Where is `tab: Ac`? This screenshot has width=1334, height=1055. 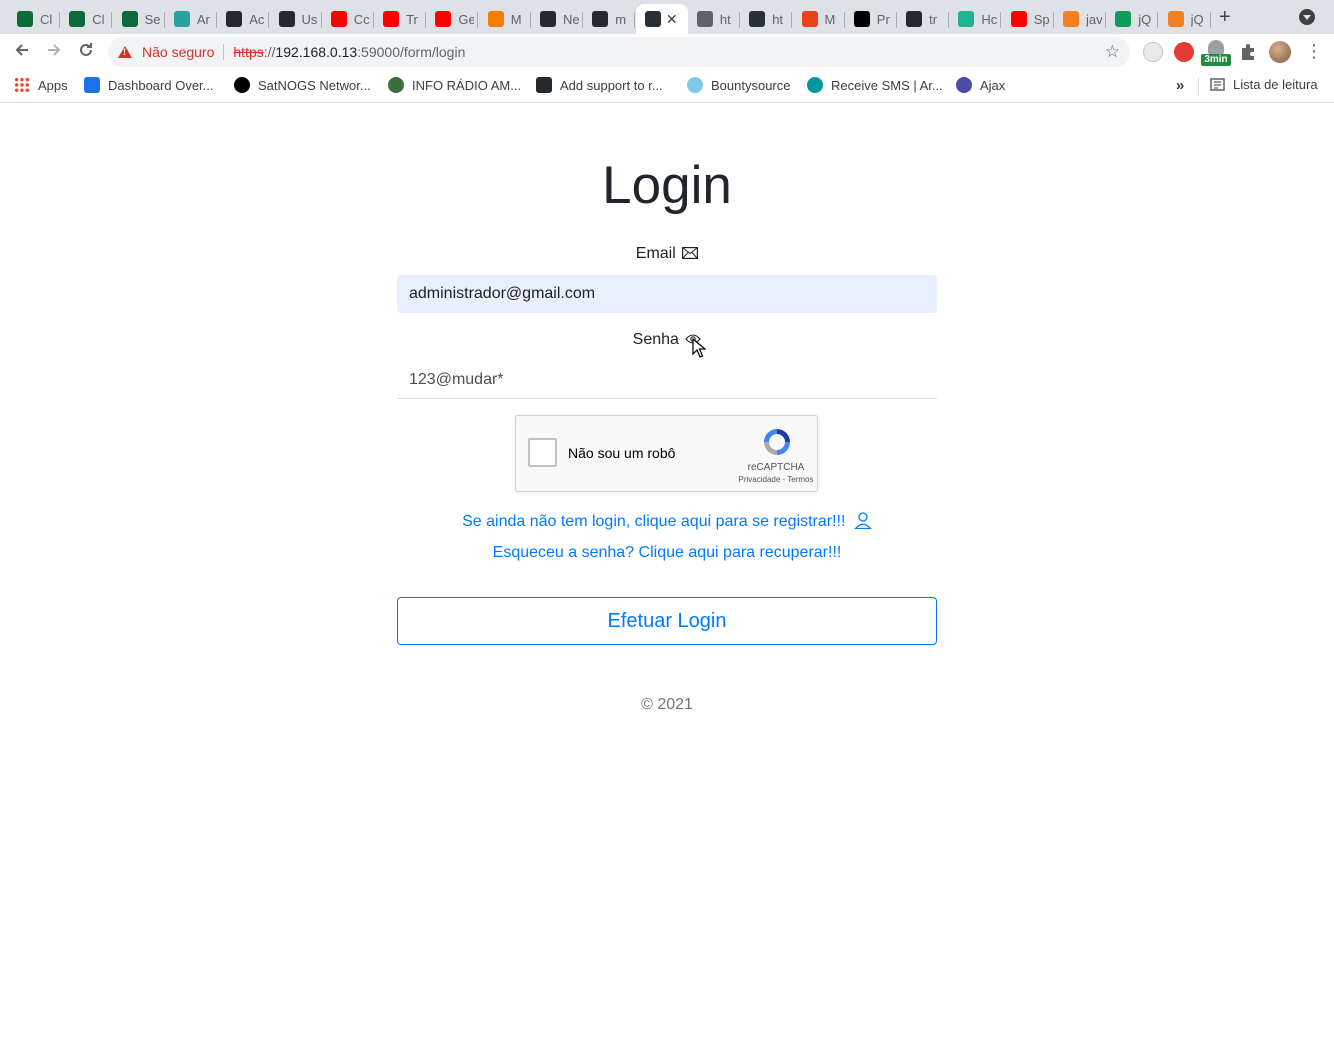 tab: Ac is located at coordinates (243, 19).